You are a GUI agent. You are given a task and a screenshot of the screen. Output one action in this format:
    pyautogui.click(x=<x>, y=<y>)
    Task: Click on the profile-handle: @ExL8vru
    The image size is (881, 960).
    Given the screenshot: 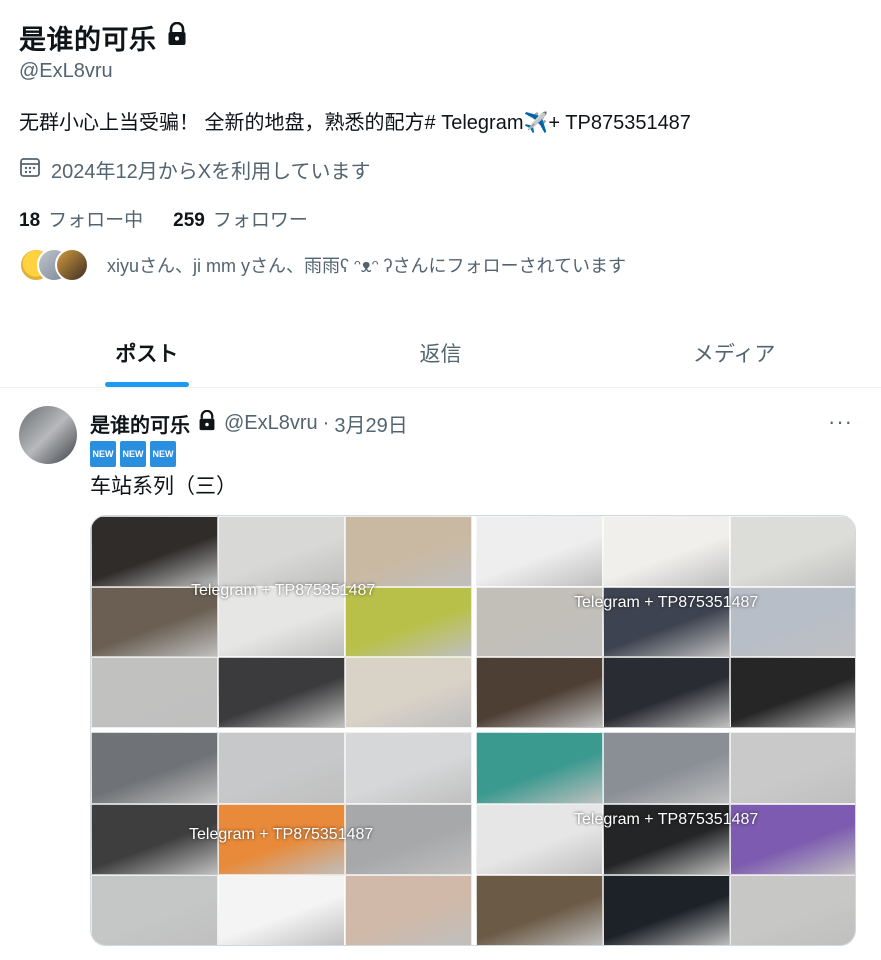 What is the action you would take?
    pyautogui.click(x=66, y=71)
    